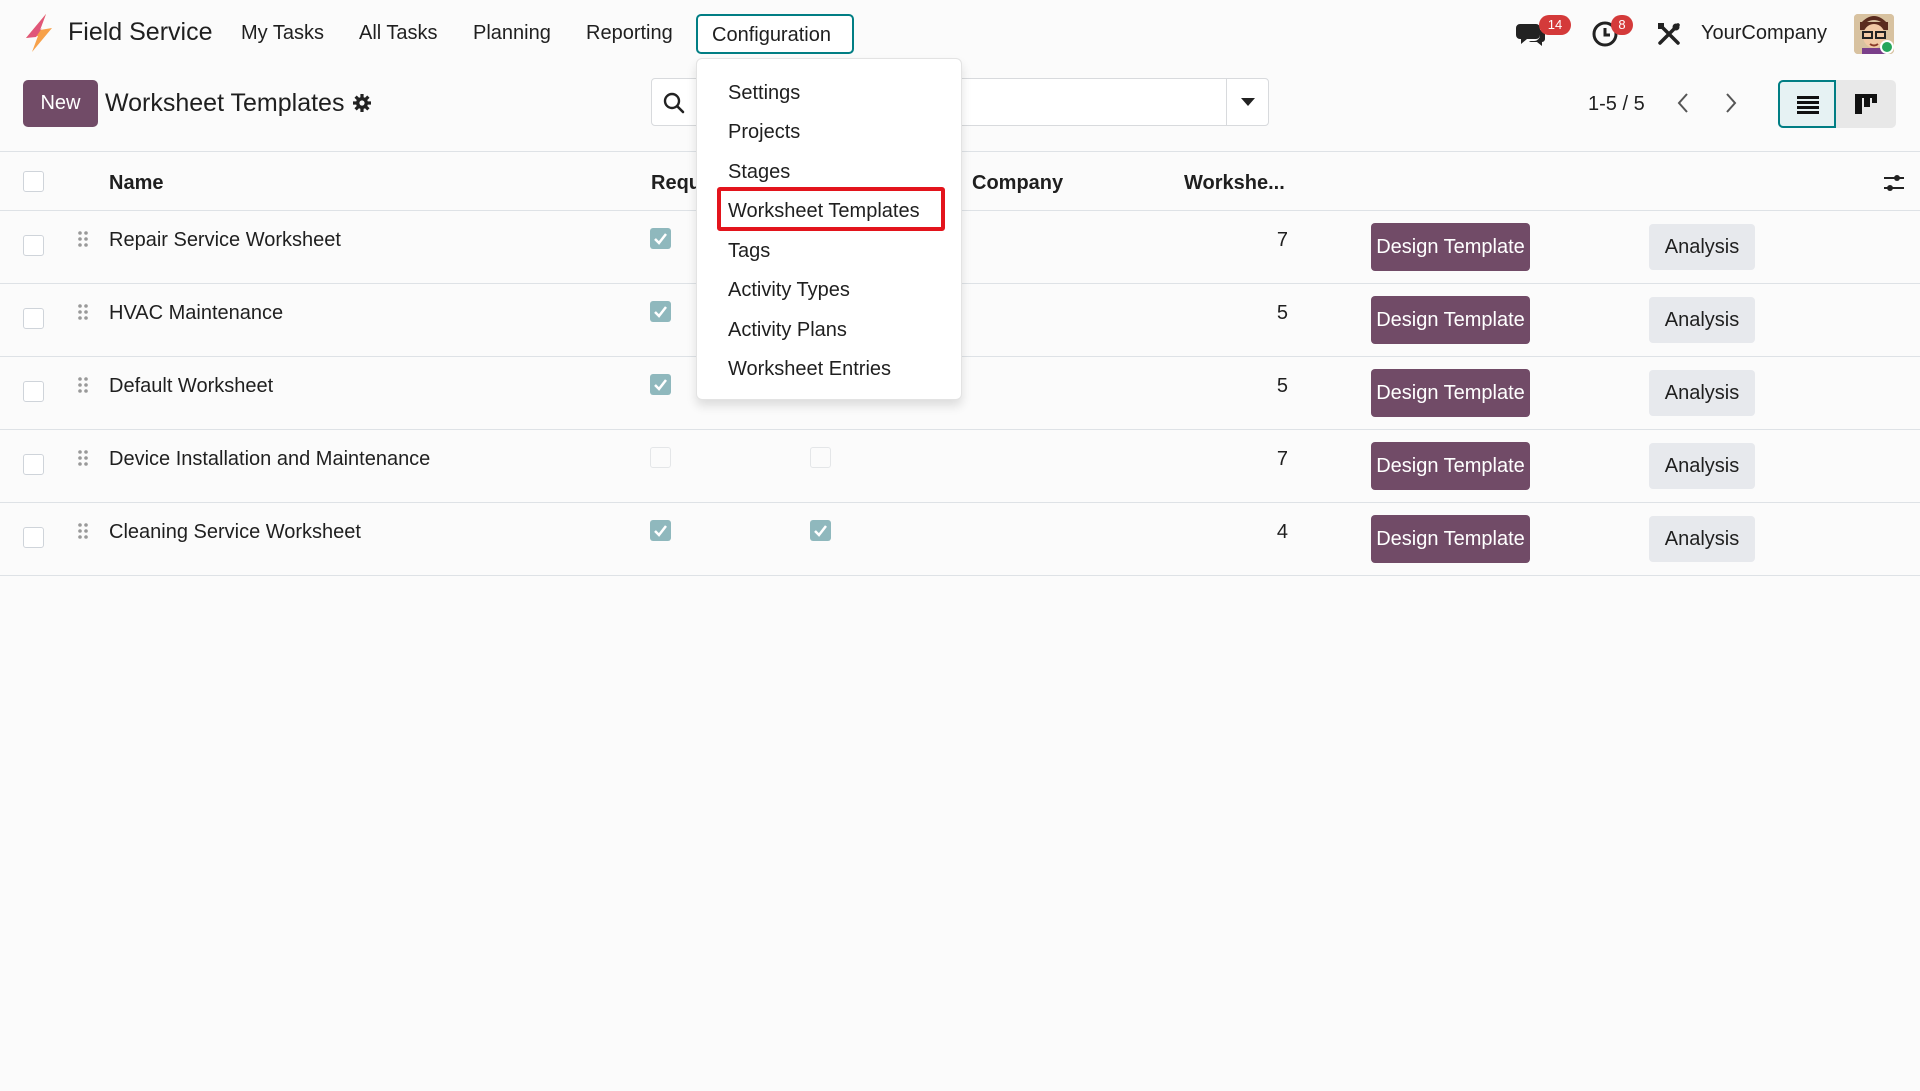  I want to click on row-name: Cleaning Service Worksheet, so click(235, 532).